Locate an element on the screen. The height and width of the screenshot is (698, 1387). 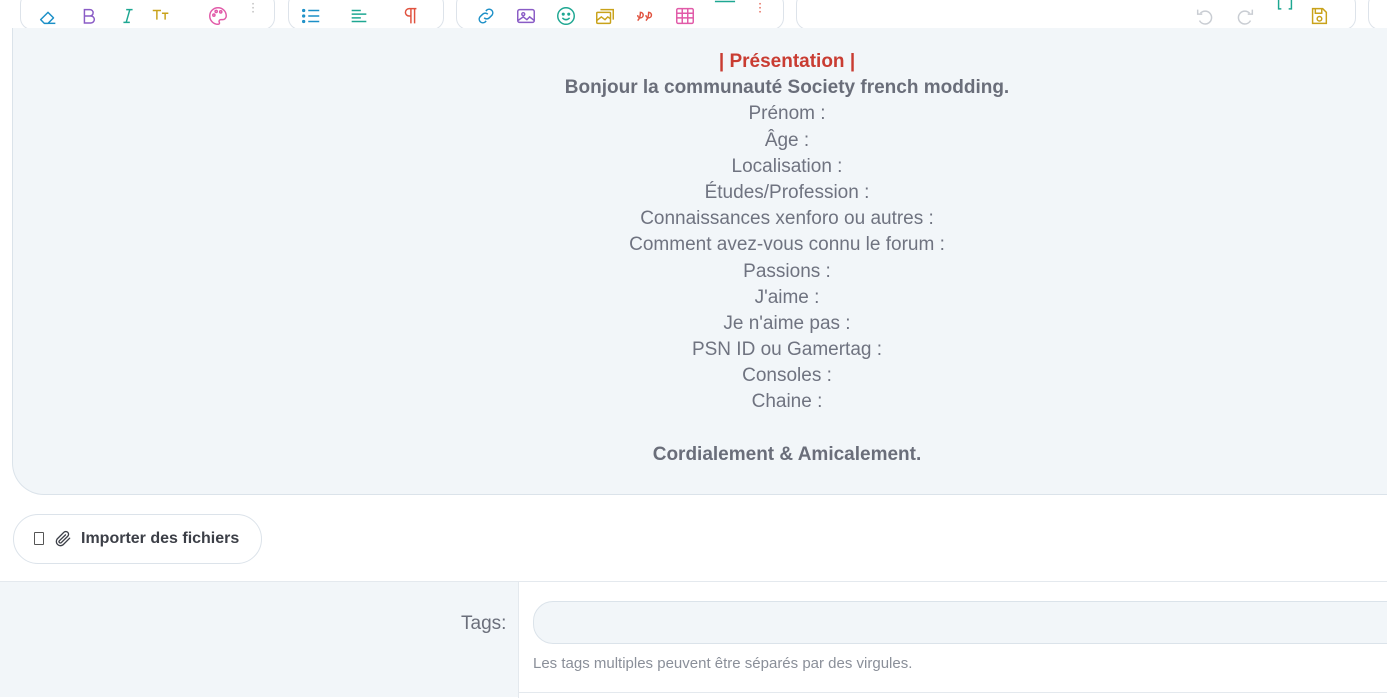
insert-smiley-button is located at coordinates (566, 16).